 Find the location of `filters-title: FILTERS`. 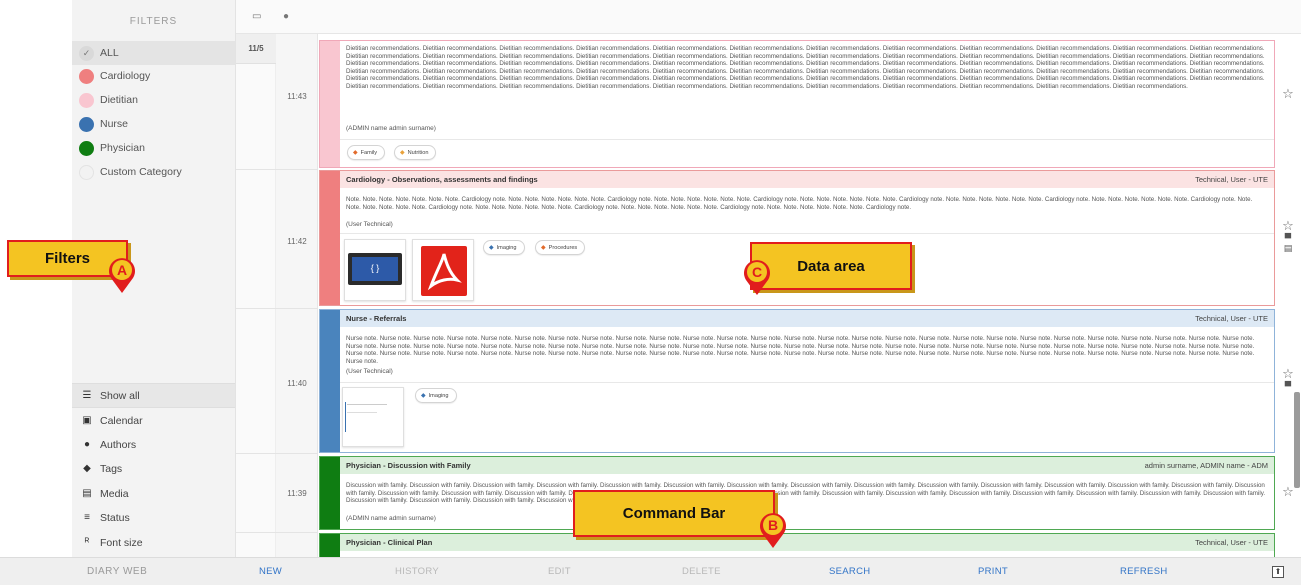

filters-title: FILTERS is located at coordinates (153, 22).